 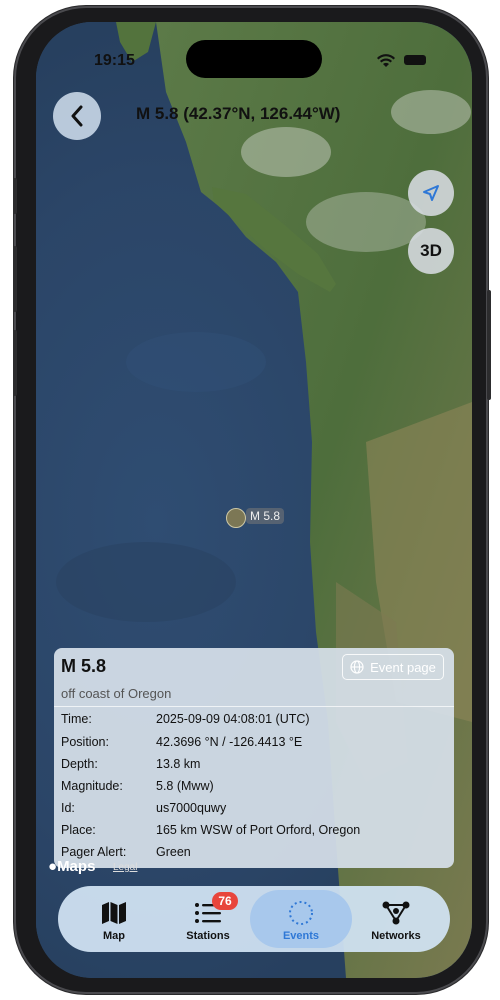 I want to click on dynamic-island, so click(x=254, y=59).